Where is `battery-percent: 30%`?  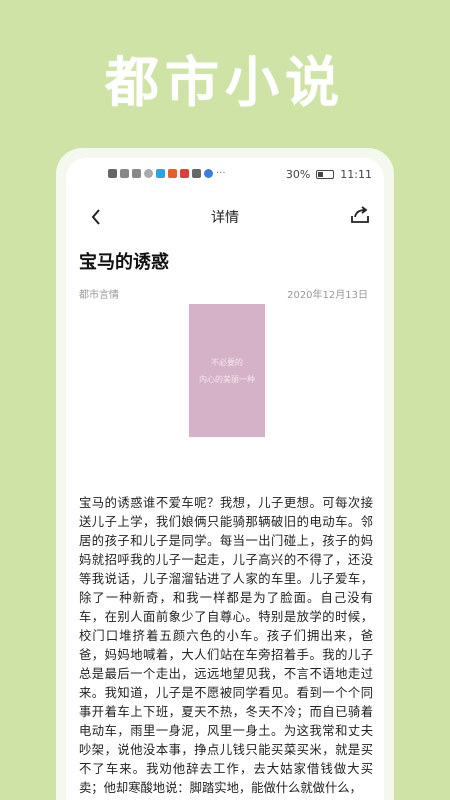 battery-percent: 30% is located at coordinates (298, 174).